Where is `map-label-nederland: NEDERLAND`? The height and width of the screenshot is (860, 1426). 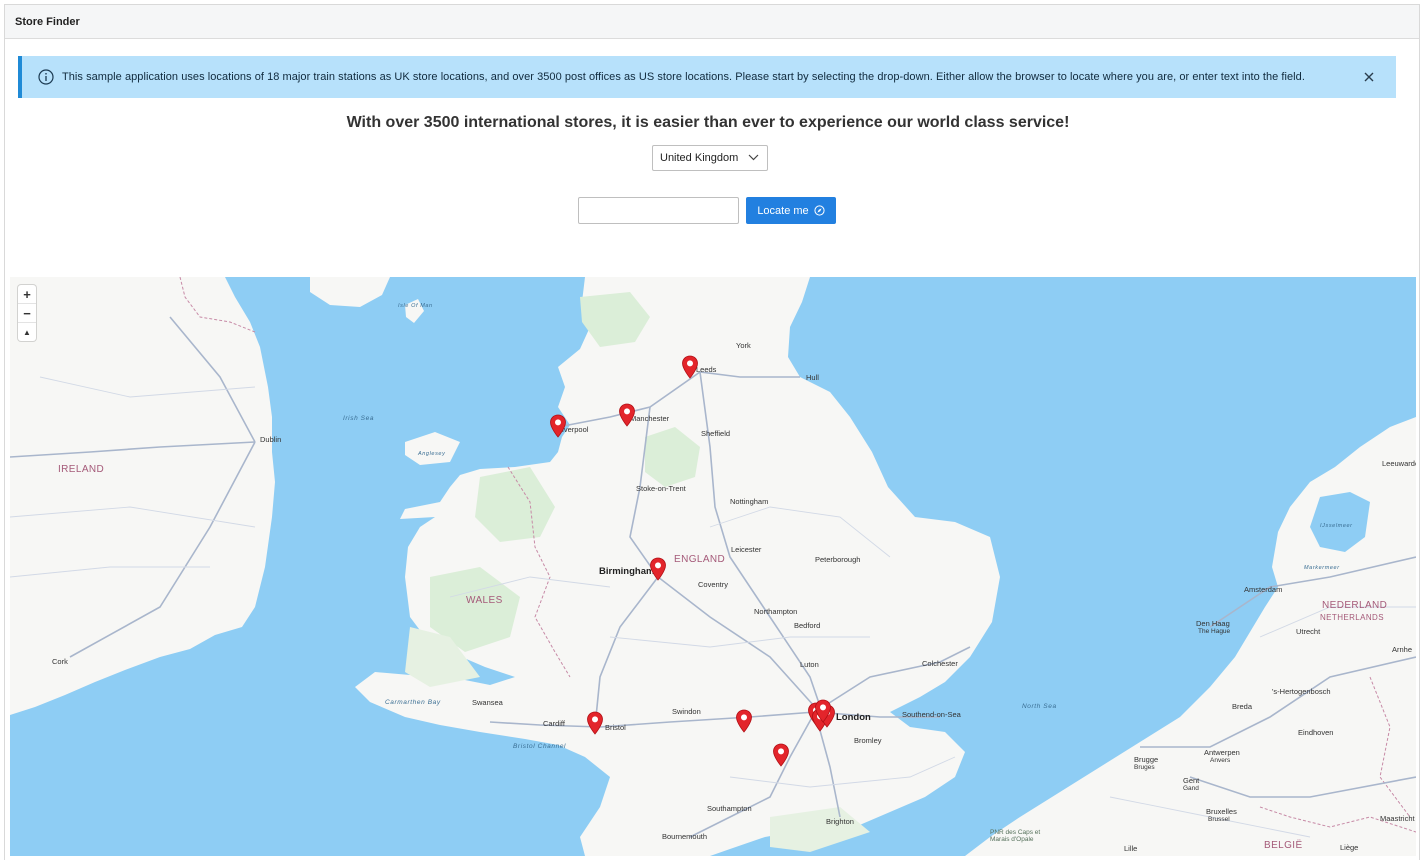 map-label-nederland: NEDERLAND is located at coordinates (1355, 605).